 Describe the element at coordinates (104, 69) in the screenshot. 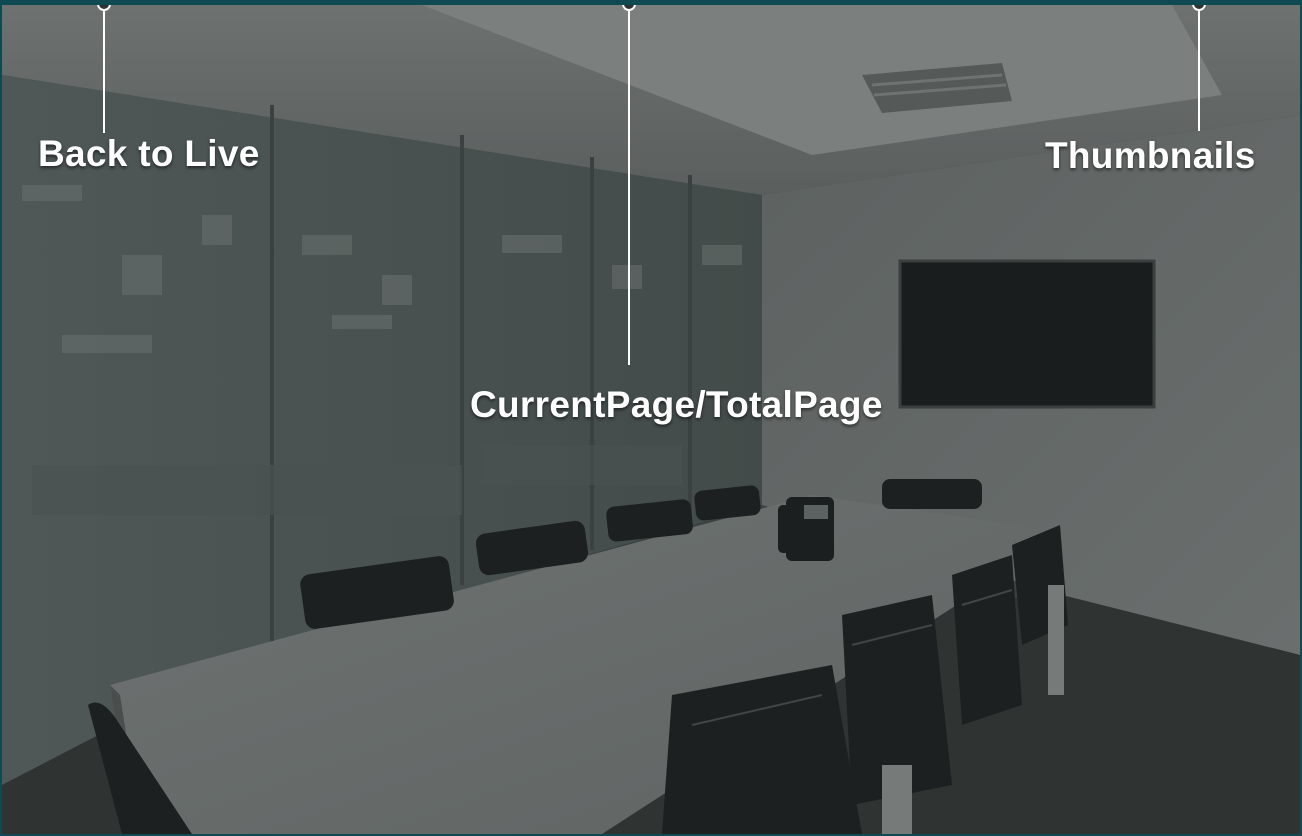

I see `back-to-live-callout-line` at that location.